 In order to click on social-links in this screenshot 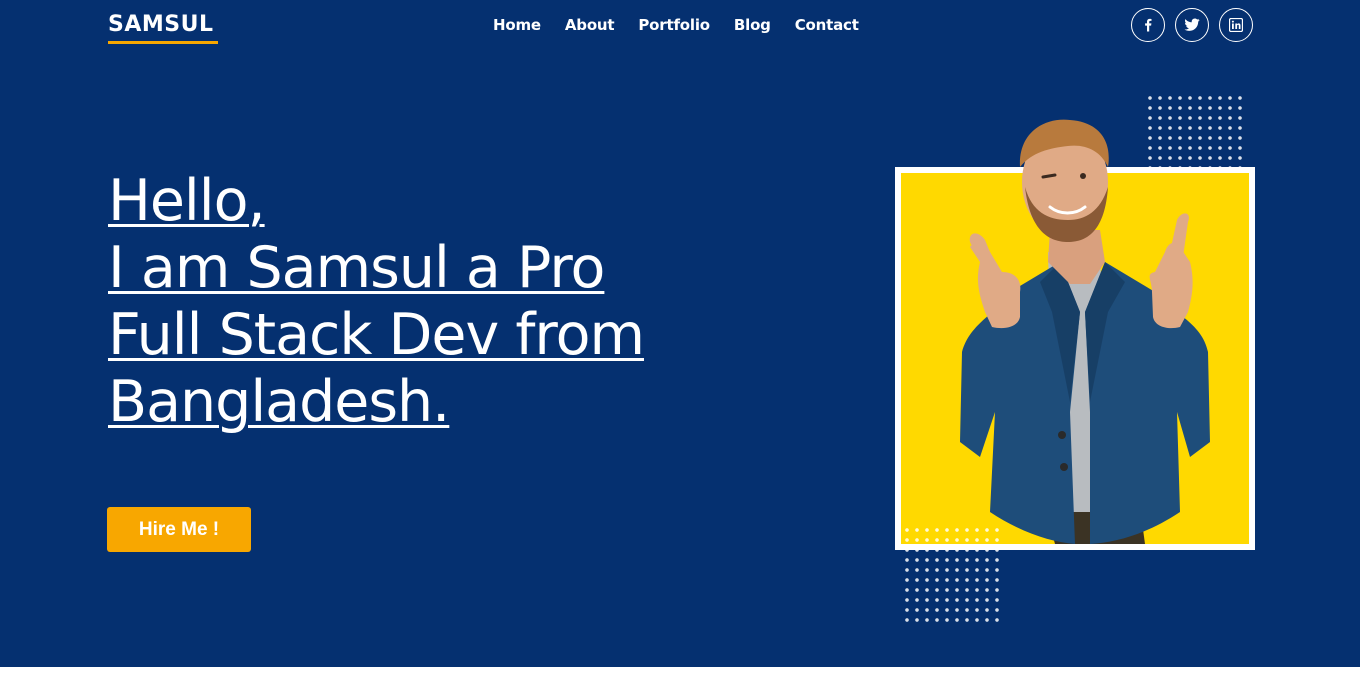, I will do `click(1192, 25)`.